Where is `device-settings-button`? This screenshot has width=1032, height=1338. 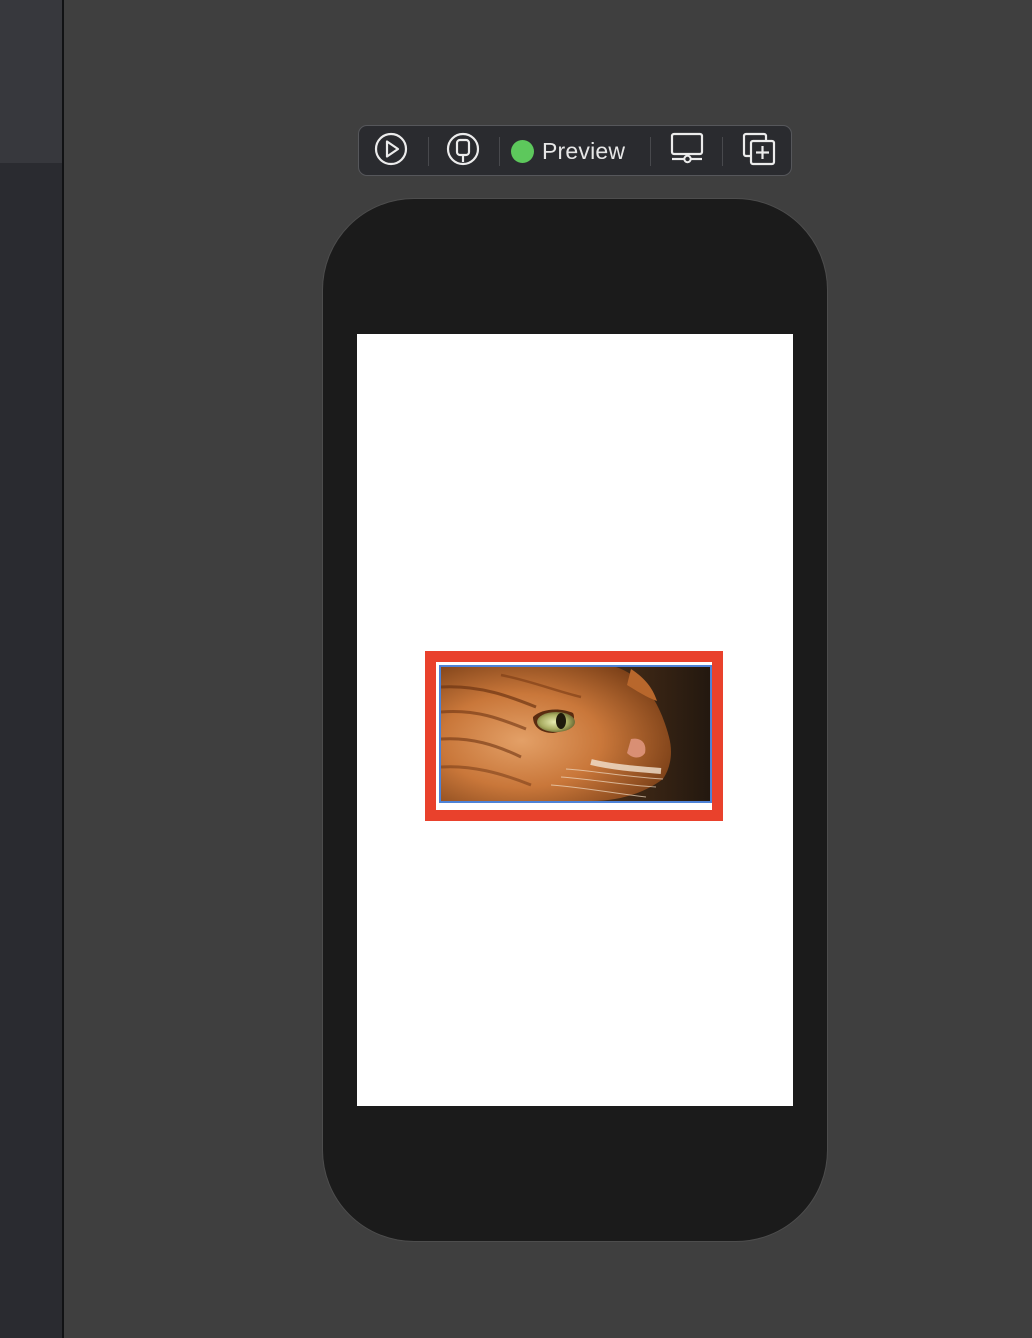 device-settings-button is located at coordinates (687, 151).